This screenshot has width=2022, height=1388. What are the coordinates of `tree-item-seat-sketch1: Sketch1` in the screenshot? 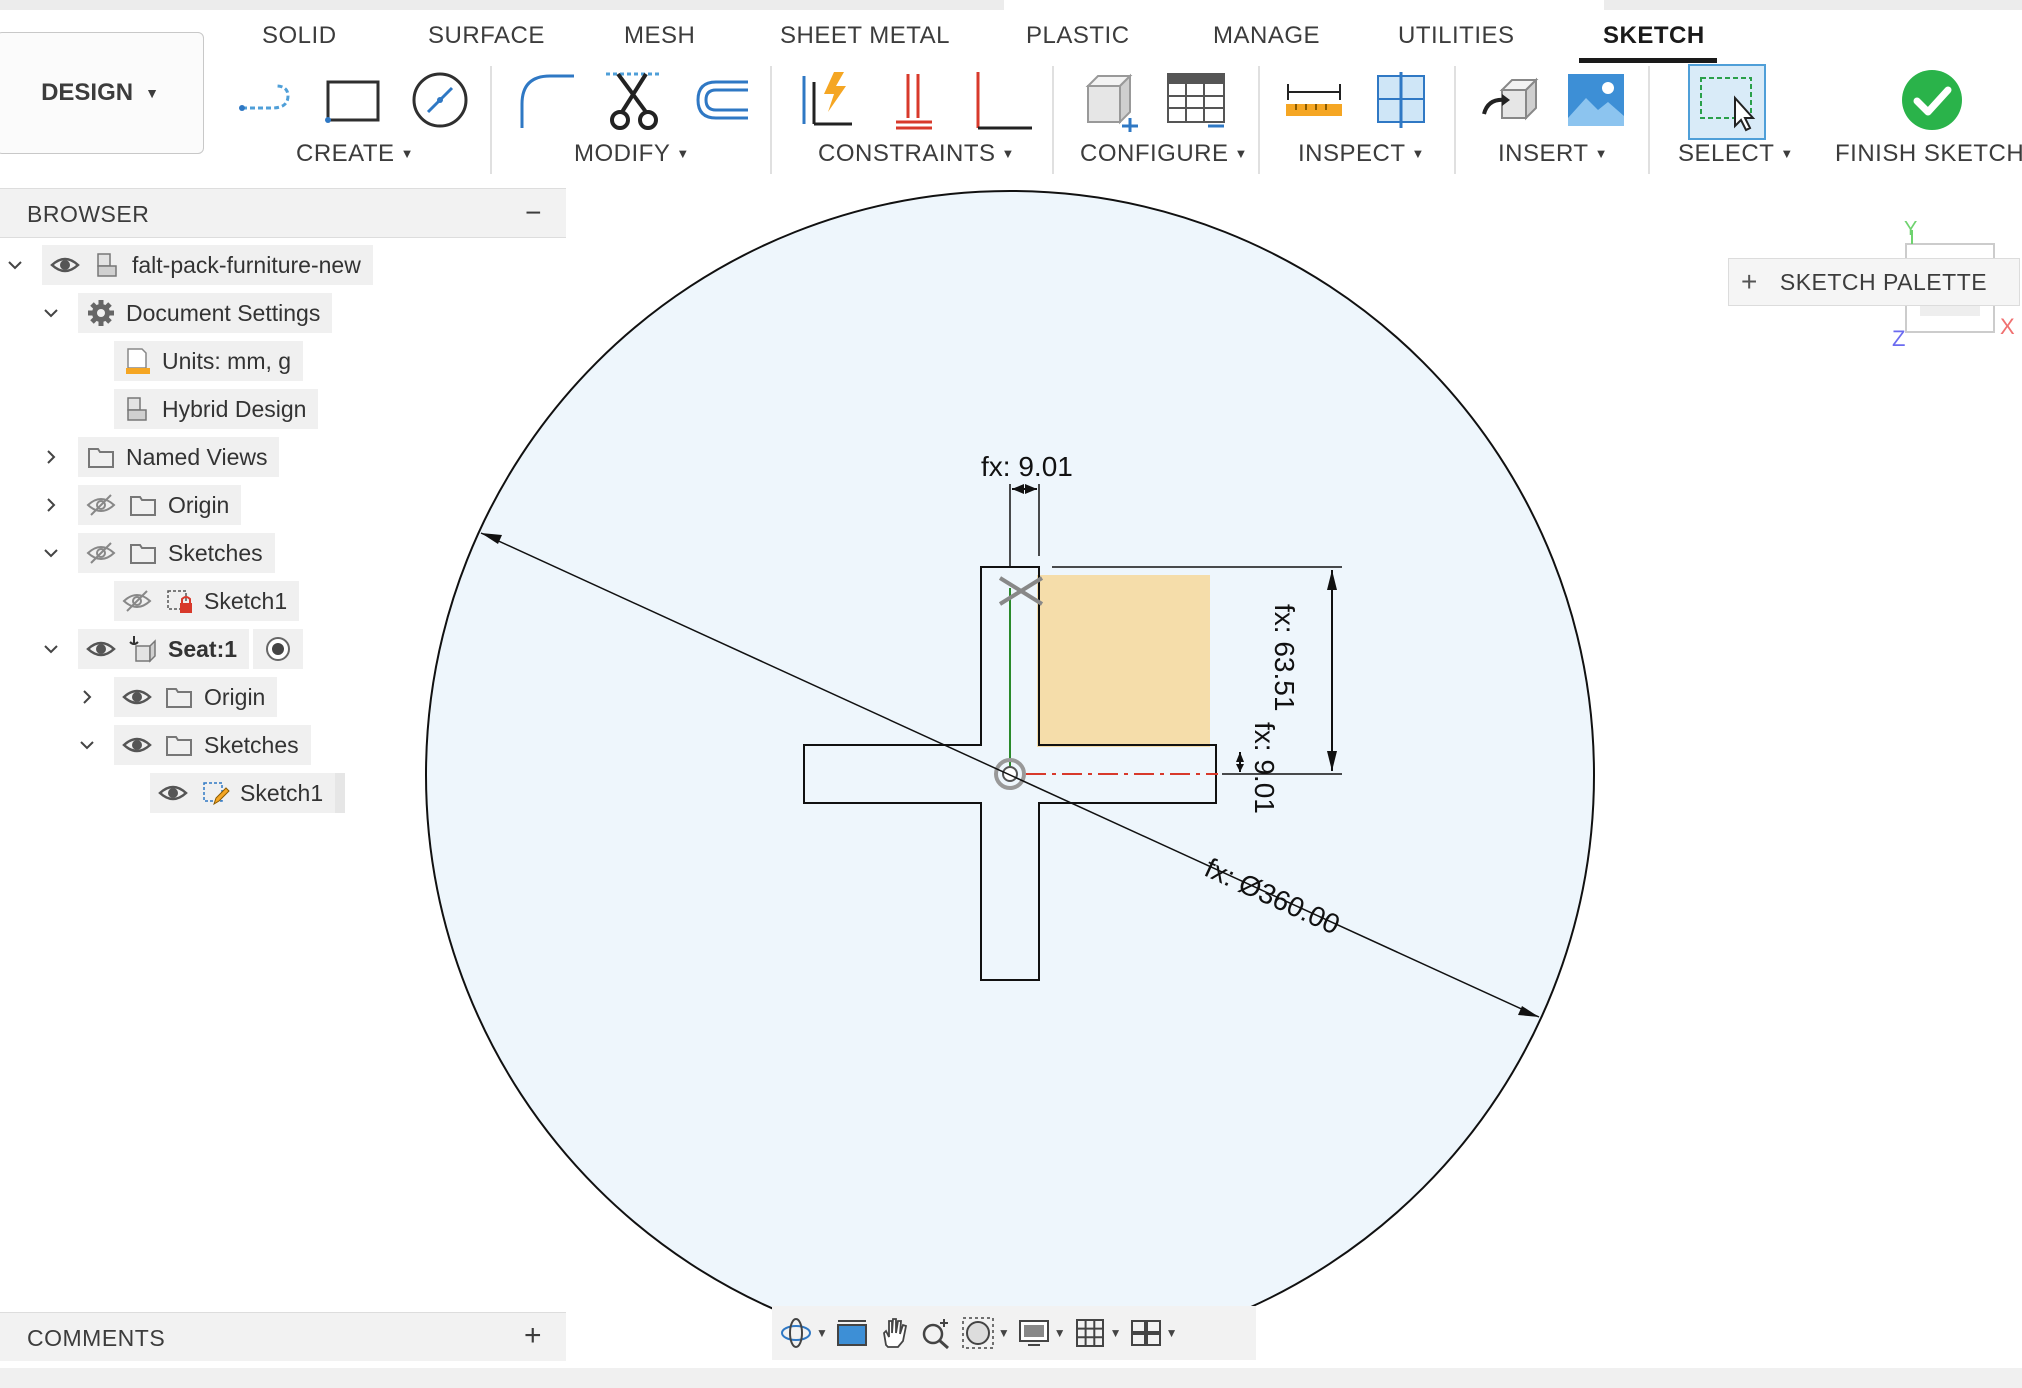 It's located at (248, 793).